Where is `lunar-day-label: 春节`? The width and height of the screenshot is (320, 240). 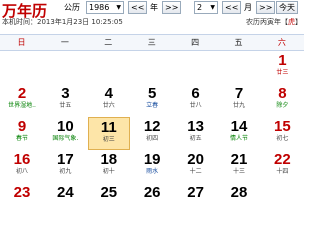
lunar-day-label: 春节 is located at coordinates (21, 138).